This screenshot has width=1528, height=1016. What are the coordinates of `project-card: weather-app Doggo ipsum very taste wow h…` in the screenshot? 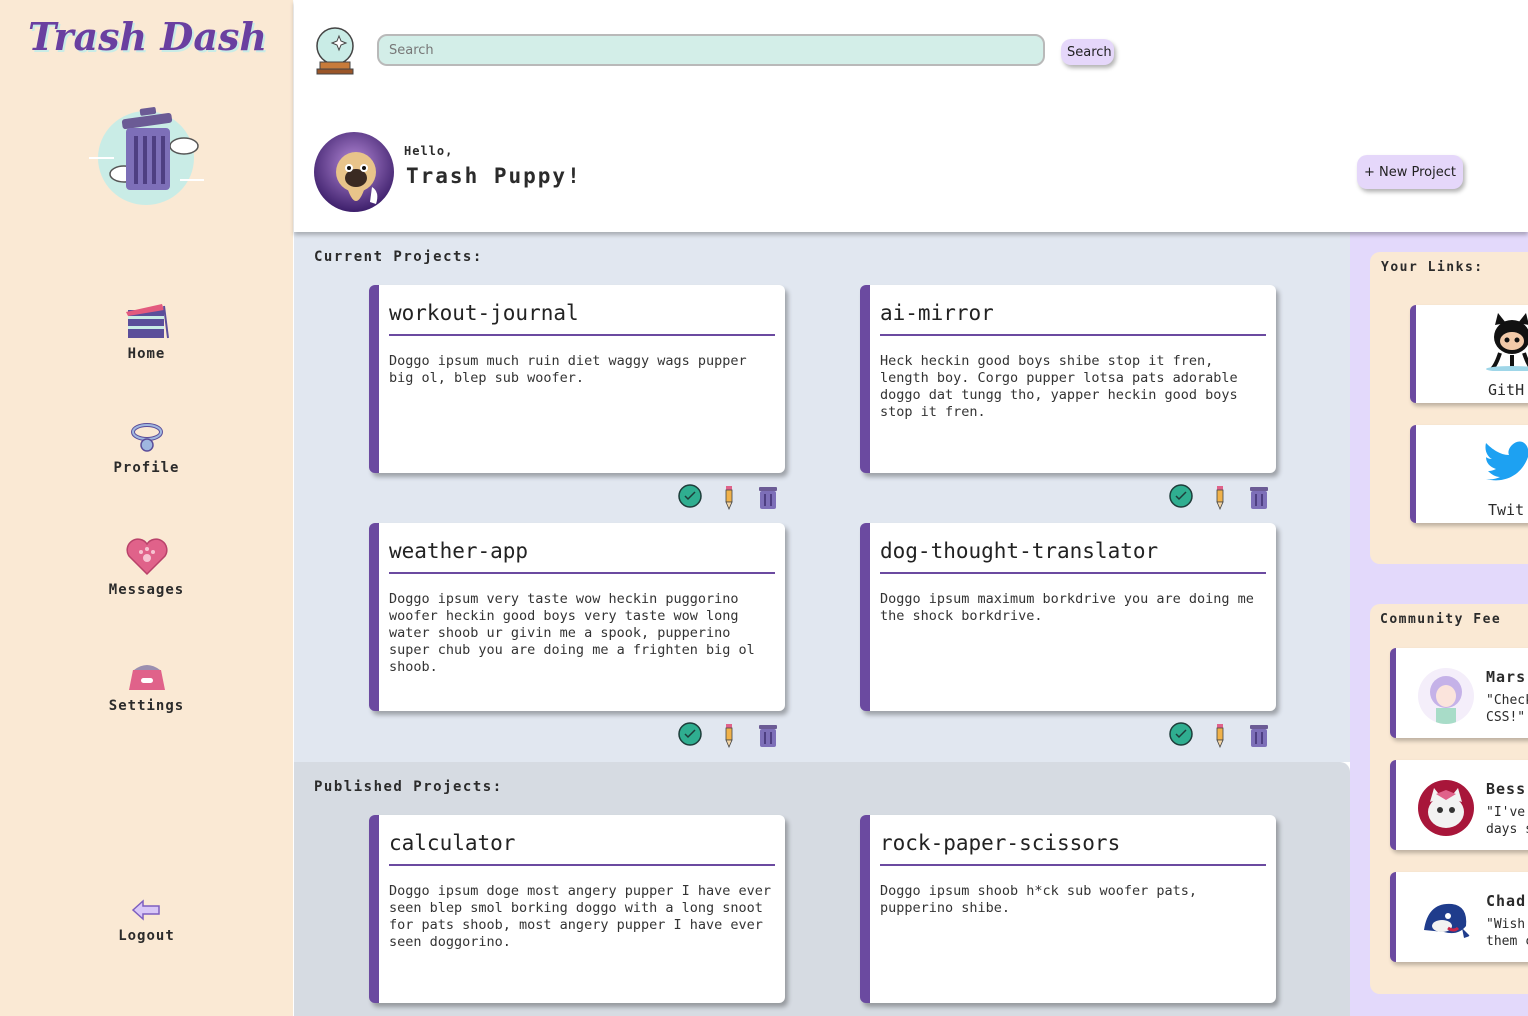 It's located at (577, 617).